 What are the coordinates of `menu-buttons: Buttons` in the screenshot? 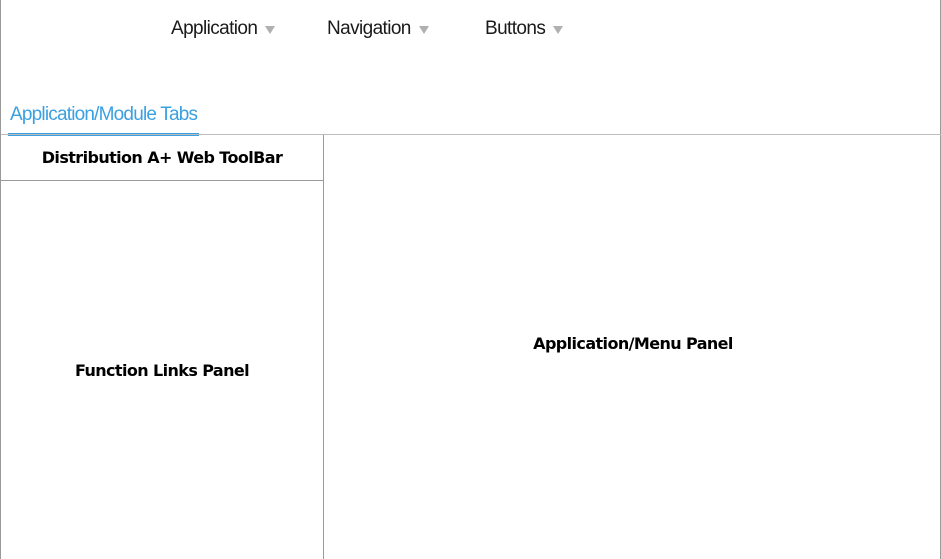 It's located at (524, 29).